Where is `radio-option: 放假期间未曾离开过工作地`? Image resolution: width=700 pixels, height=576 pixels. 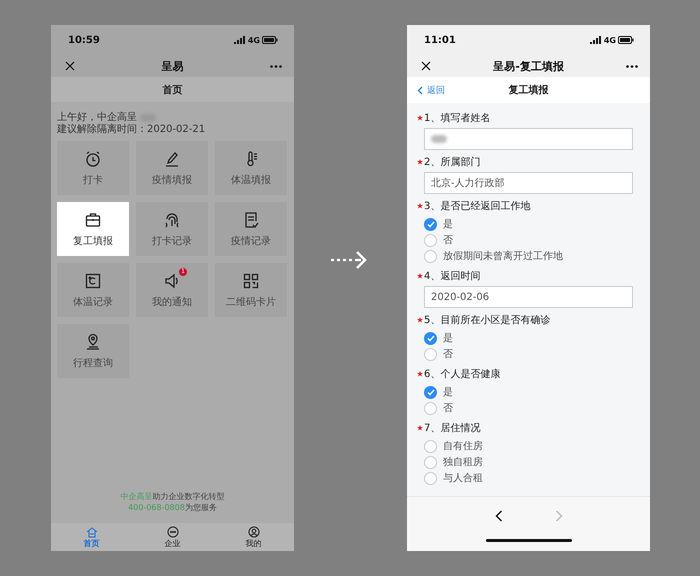
radio-option: 放假期间未曾离开过工作地 is located at coordinates (528, 256).